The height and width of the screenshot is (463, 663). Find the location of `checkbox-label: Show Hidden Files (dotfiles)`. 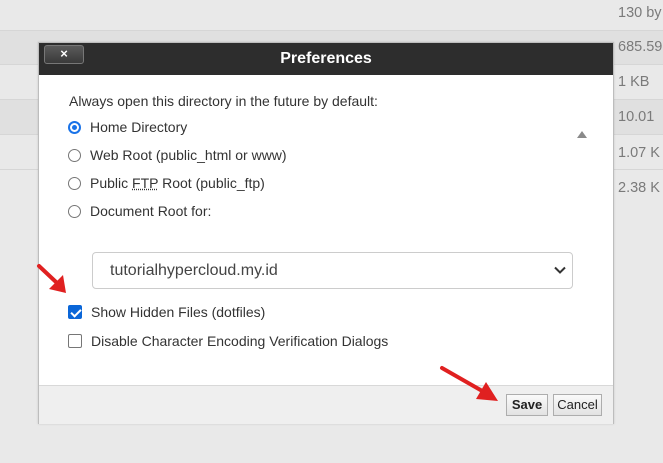

checkbox-label: Show Hidden Files (dotfiles) is located at coordinates (178, 312).